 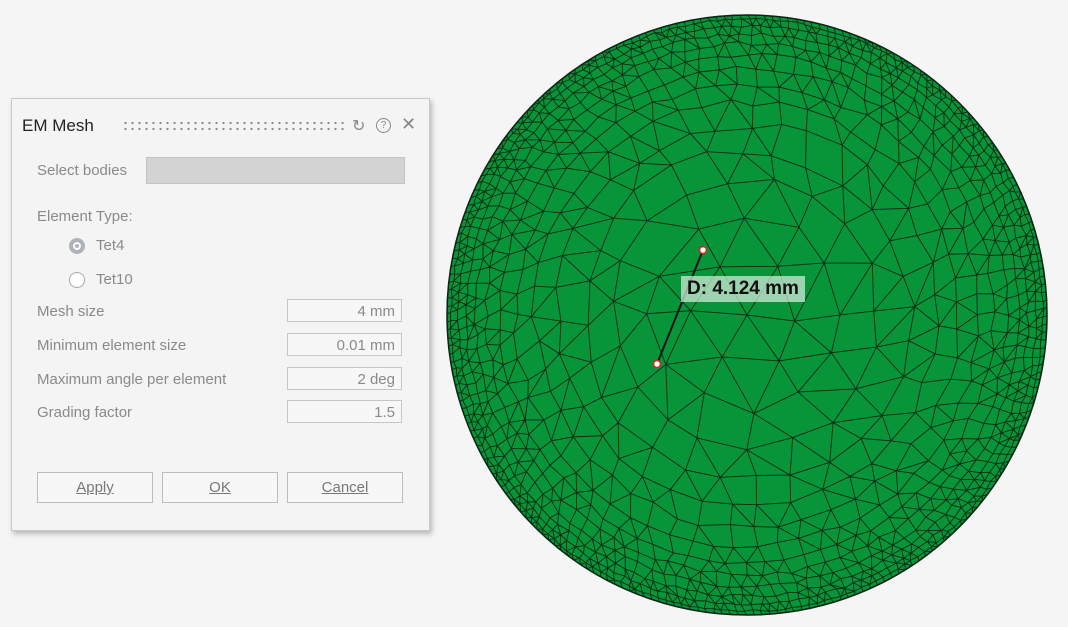 What do you see at coordinates (71, 311) in the screenshot?
I see `mesh-size-label: Mesh size` at bounding box center [71, 311].